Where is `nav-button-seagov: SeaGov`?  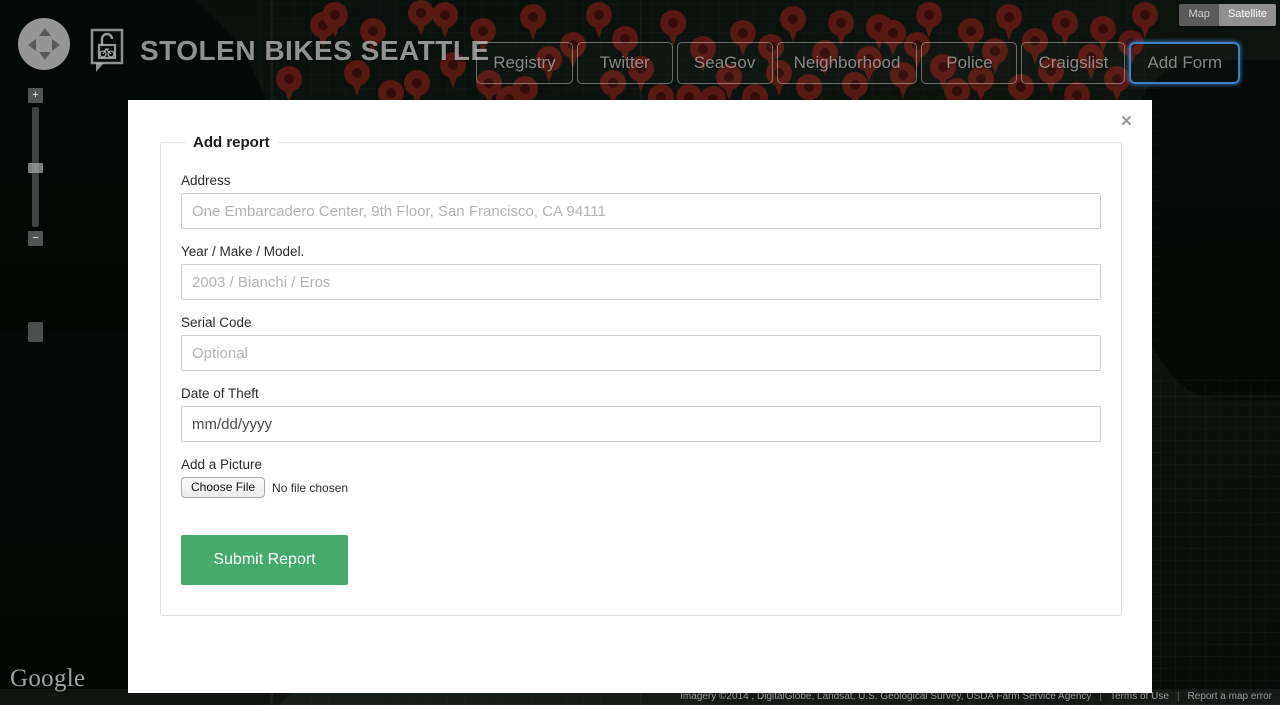
nav-button-seagov: SeaGov is located at coordinates (724, 63).